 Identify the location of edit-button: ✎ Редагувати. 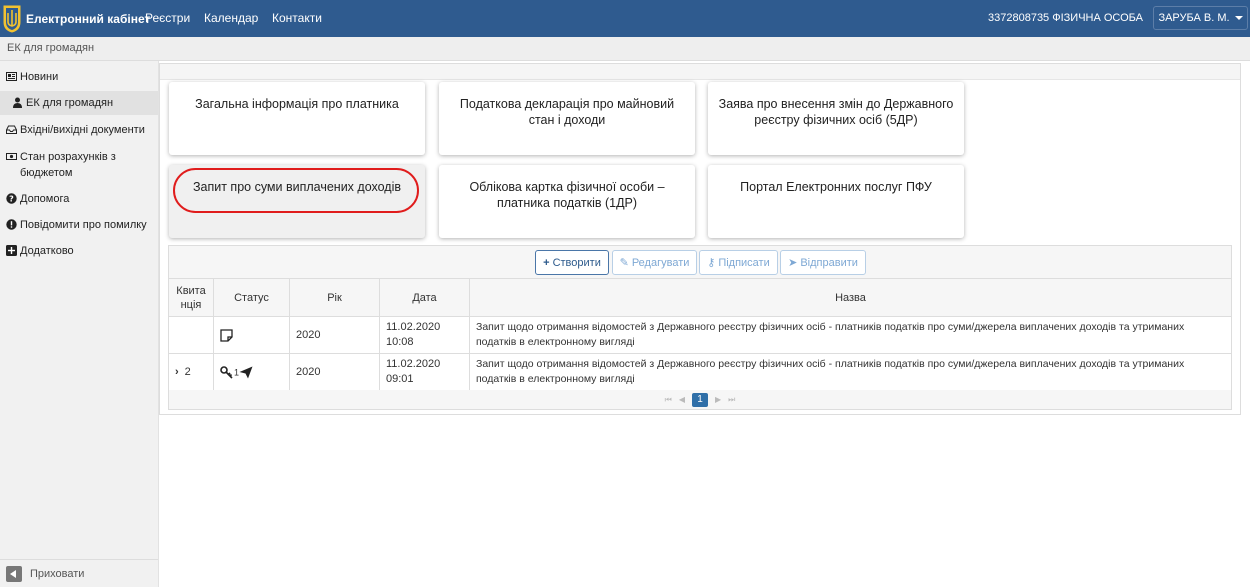
(654, 262).